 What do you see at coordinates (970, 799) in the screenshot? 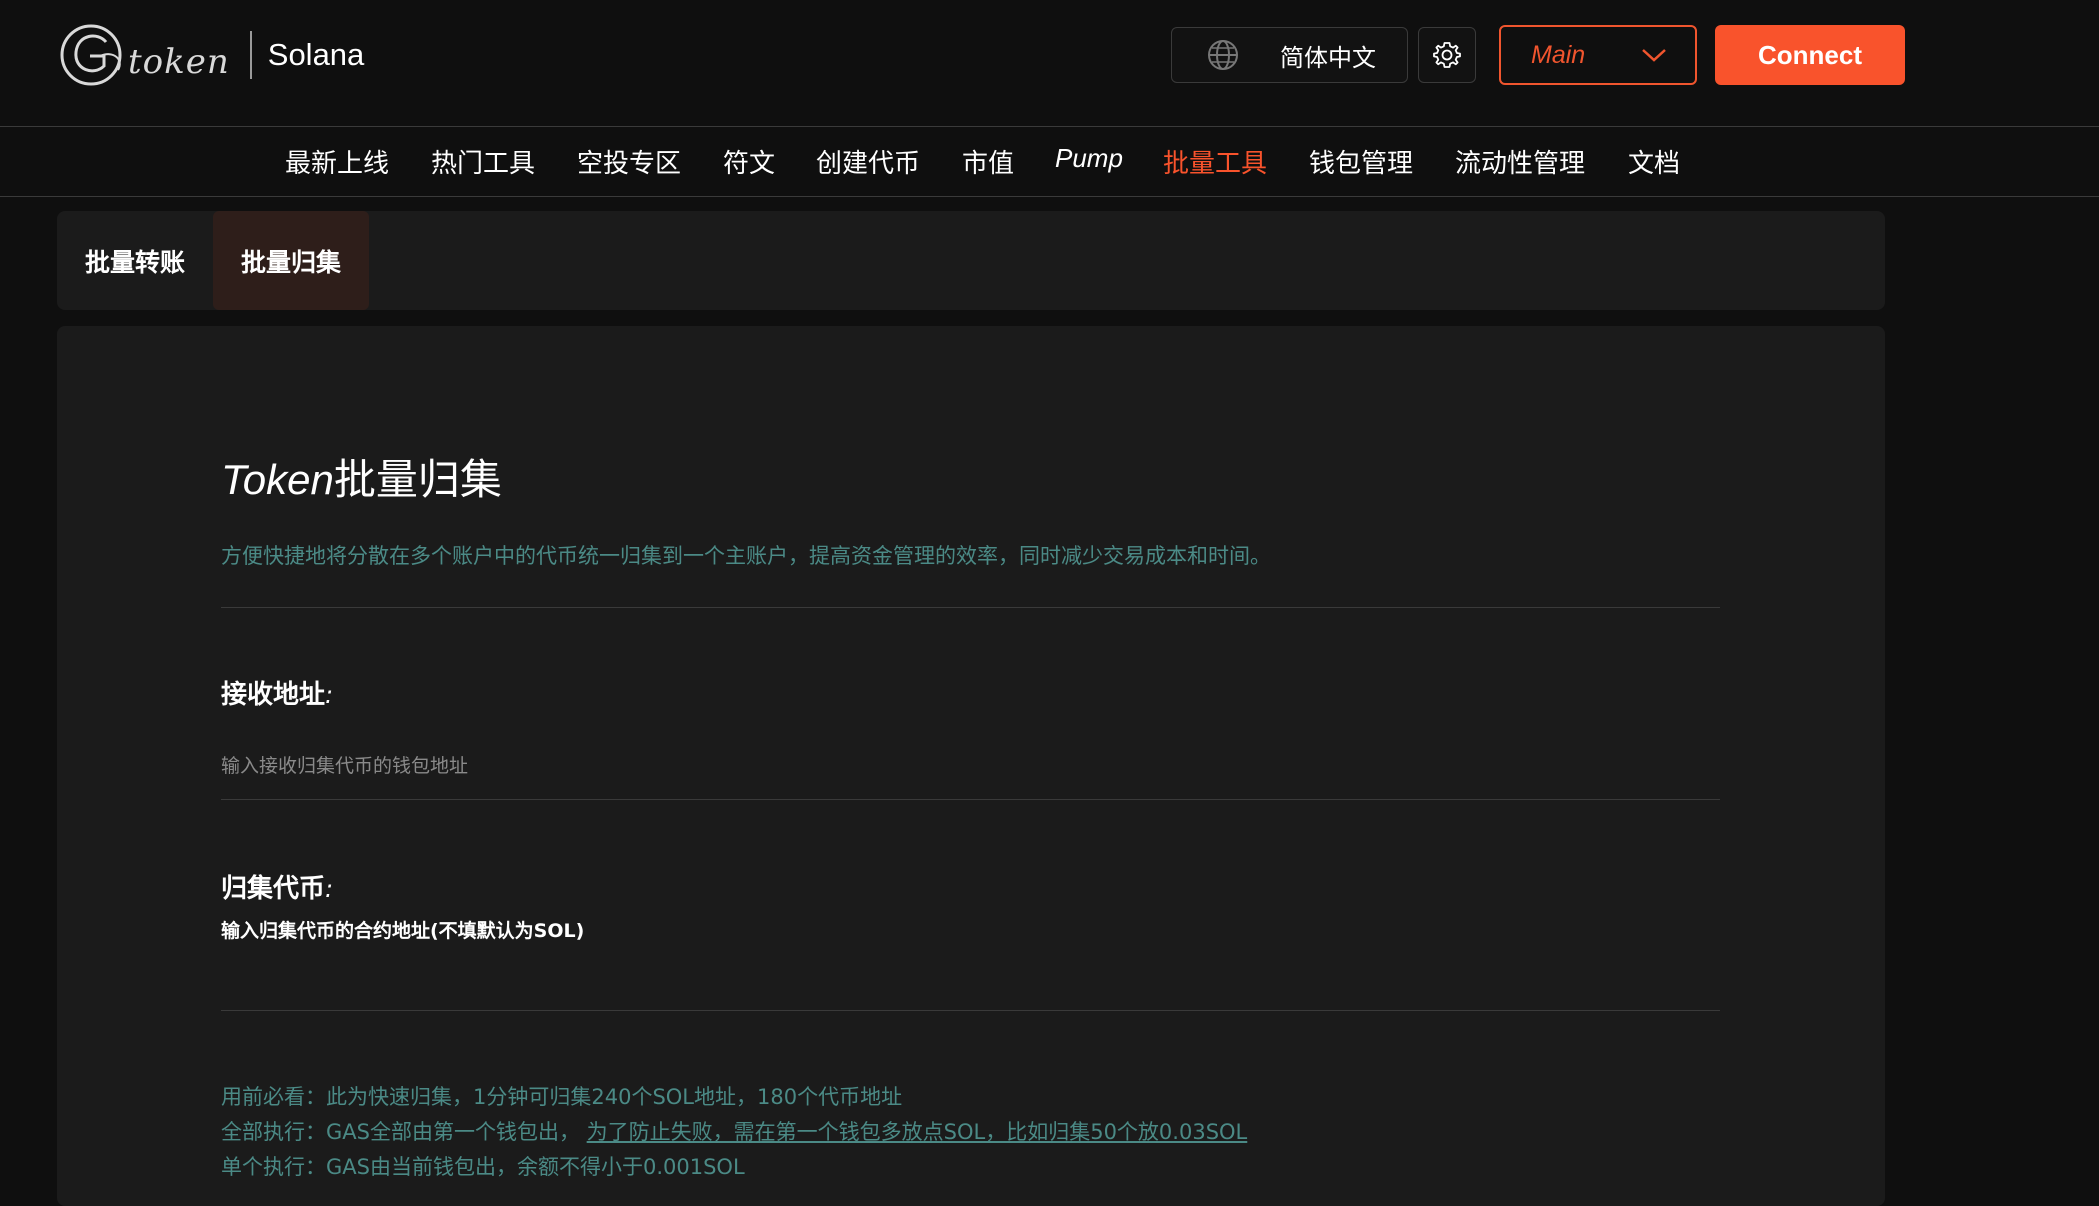
I see `receive-address-underline` at bounding box center [970, 799].